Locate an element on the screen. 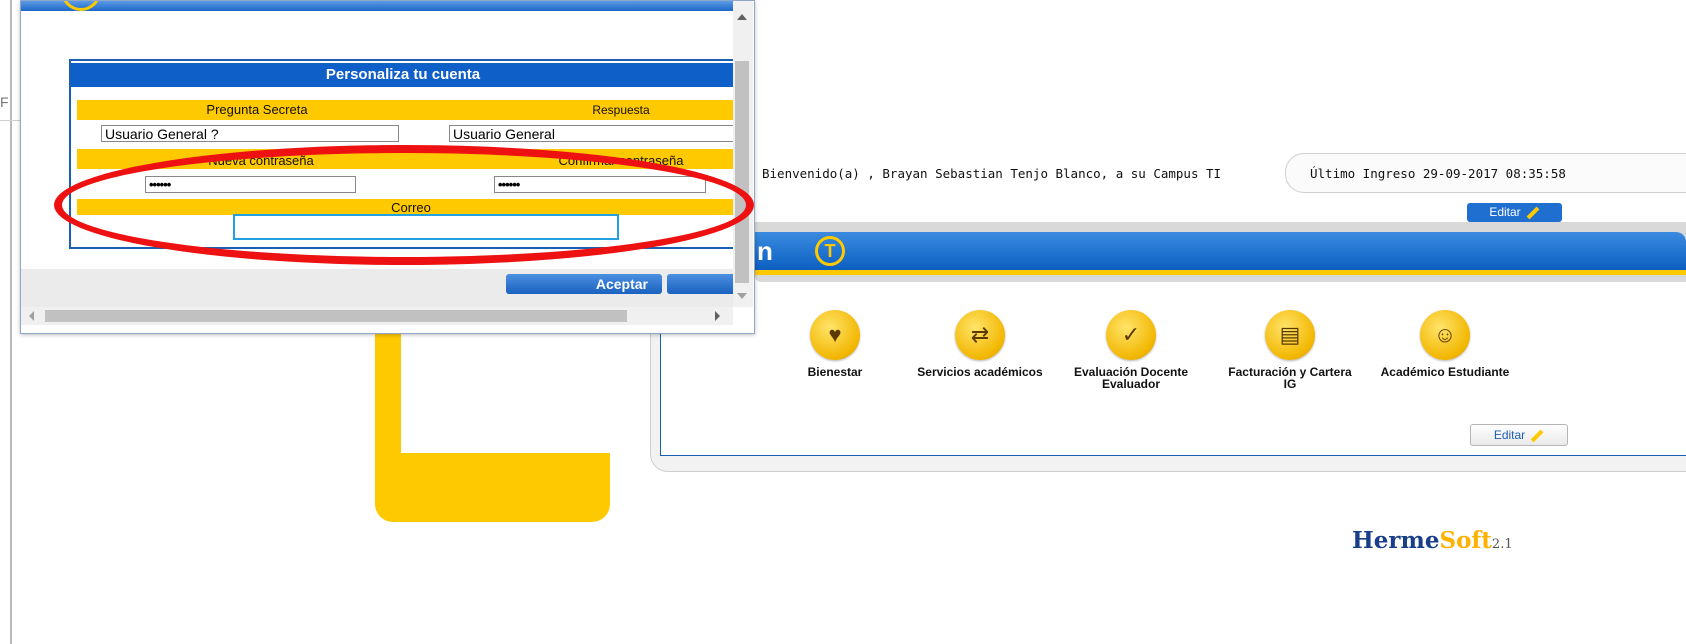 The image size is (1686, 644). app-label: Bienestar is located at coordinates (835, 372).